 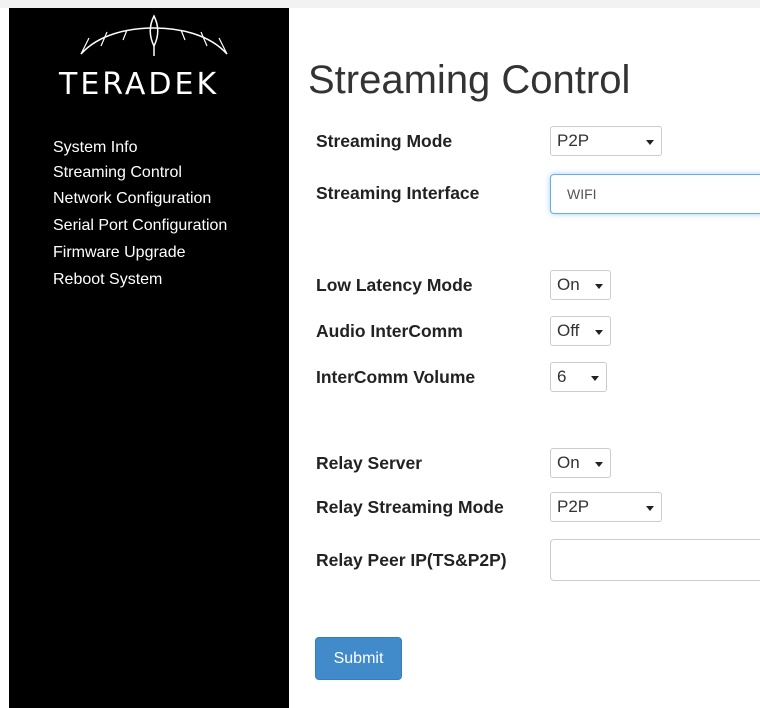 I want to click on streaming-interface-field: WIFI, so click(x=655, y=194).